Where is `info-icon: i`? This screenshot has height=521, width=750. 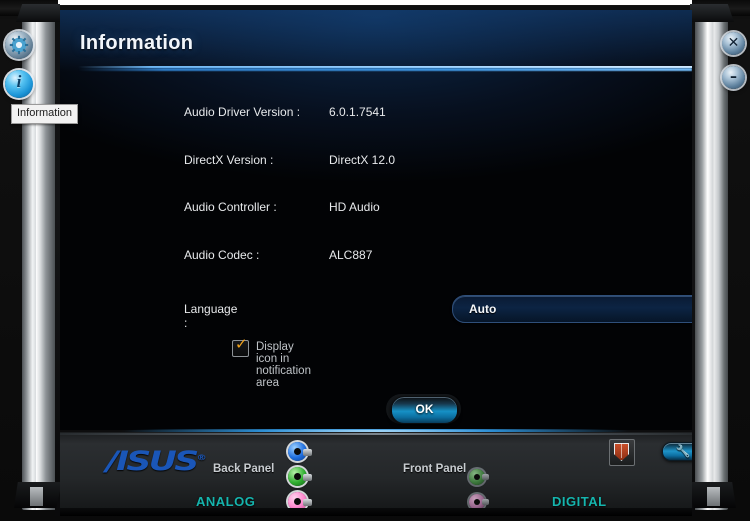
info-icon: i is located at coordinates (19, 81).